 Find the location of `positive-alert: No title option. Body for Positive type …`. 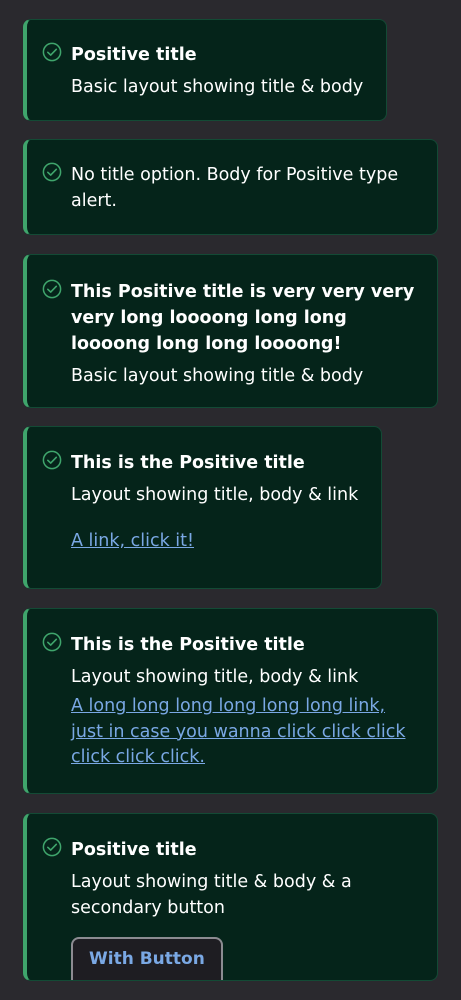

positive-alert: No title option. Body for Positive type … is located at coordinates (230, 187).